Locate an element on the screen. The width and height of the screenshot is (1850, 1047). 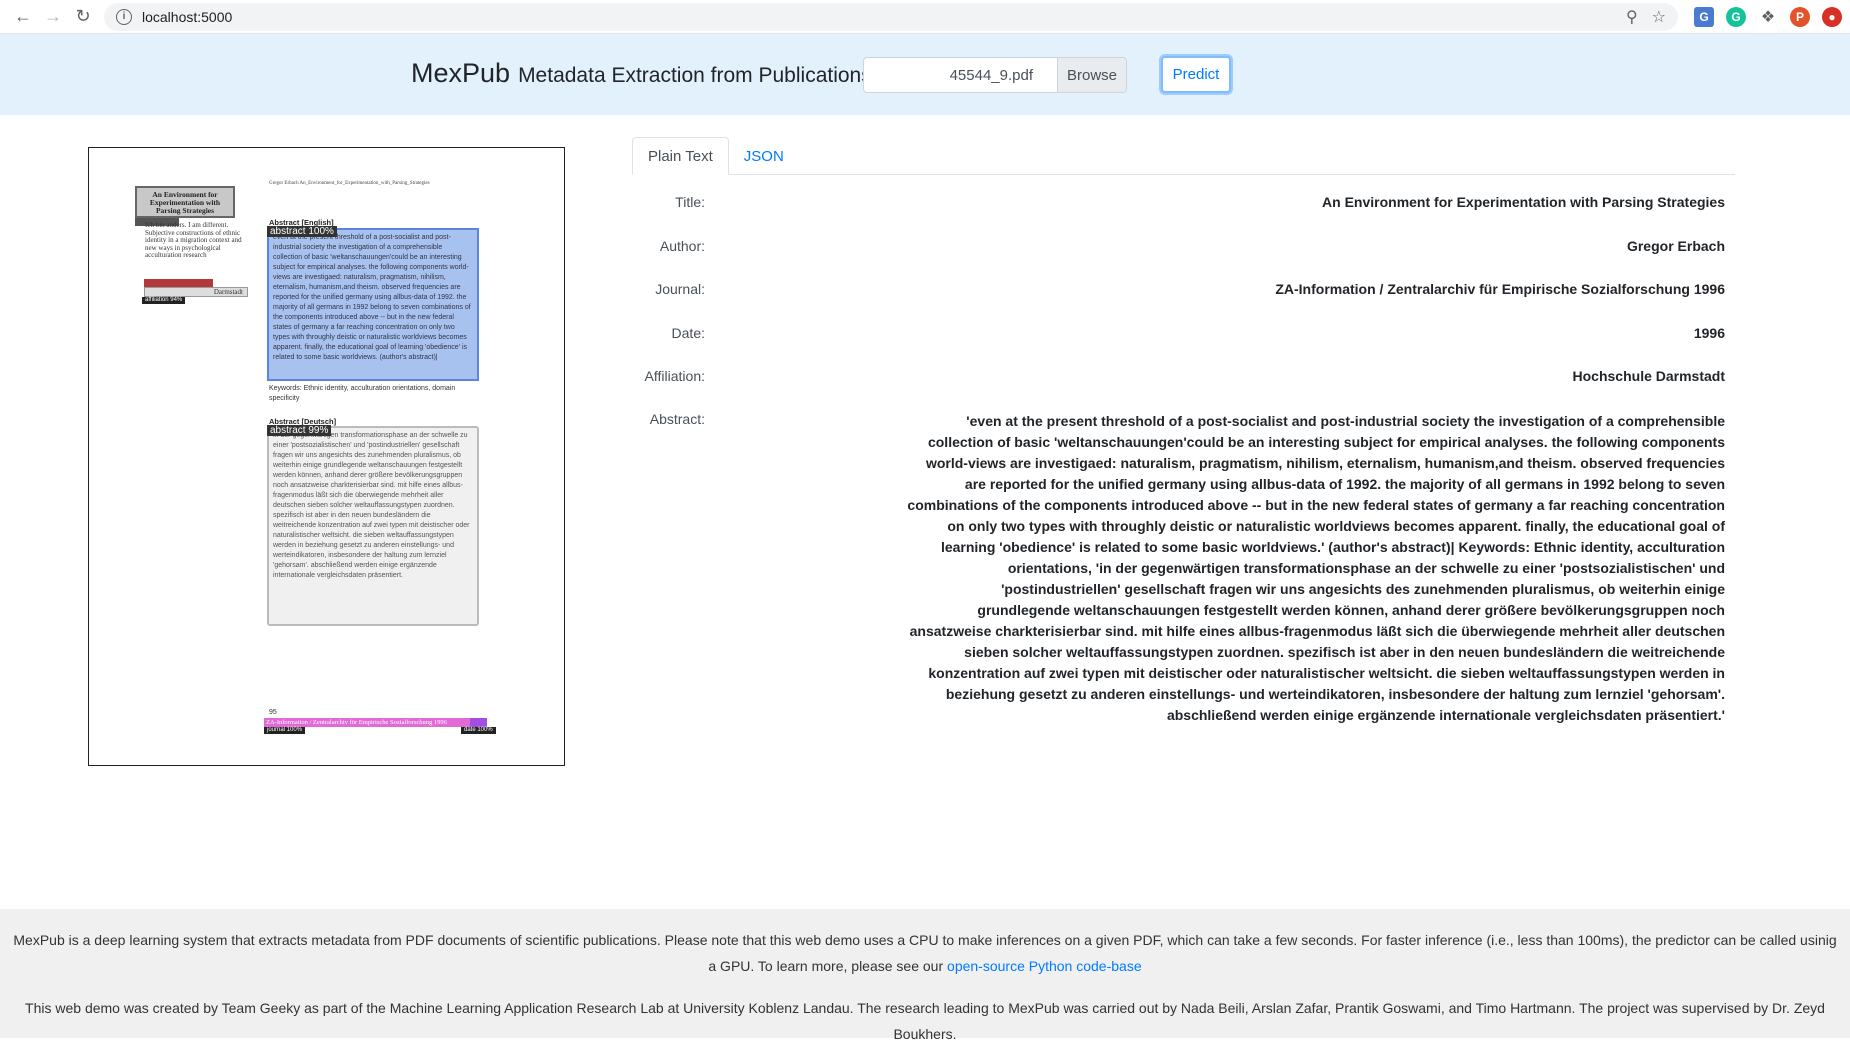
file-name-field: 45544_9.pdf is located at coordinates (960, 75).